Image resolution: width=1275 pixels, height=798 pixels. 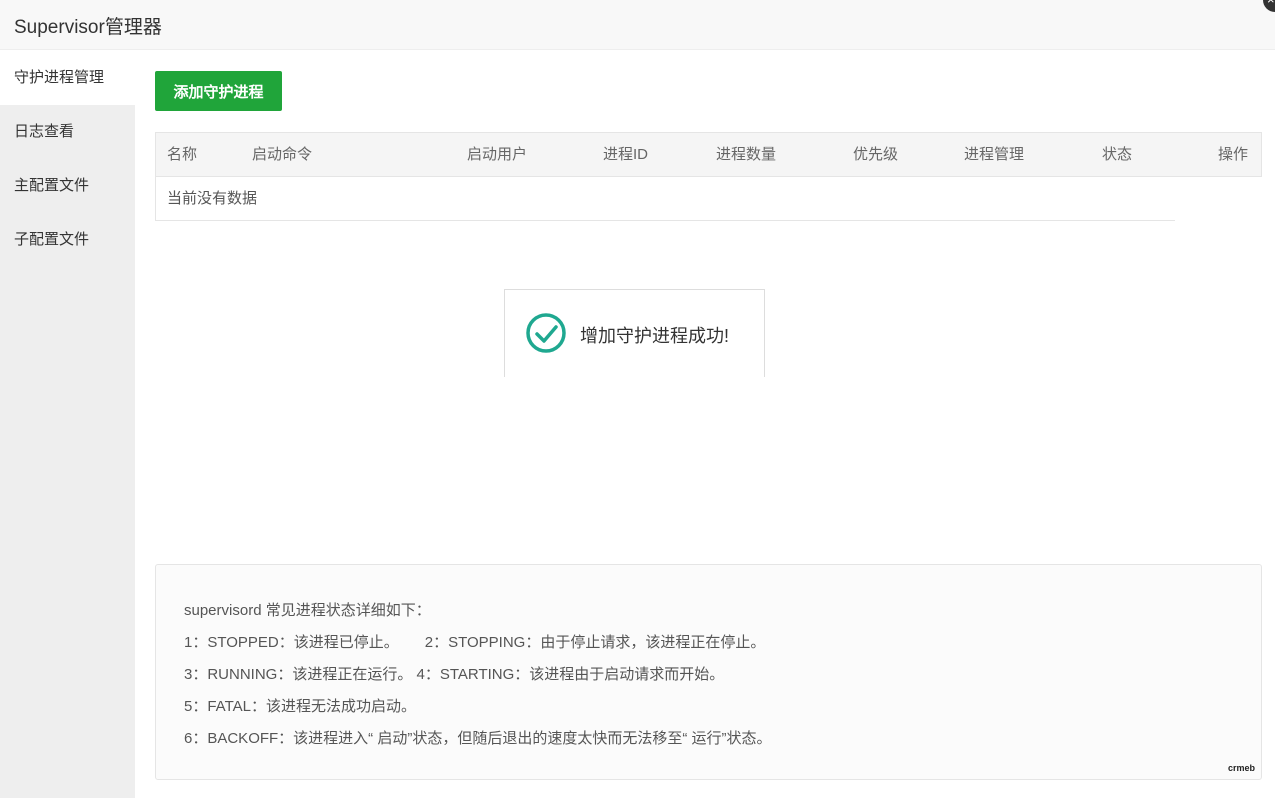 I want to click on column-header-command: 启动命令, so click(x=282, y=155).